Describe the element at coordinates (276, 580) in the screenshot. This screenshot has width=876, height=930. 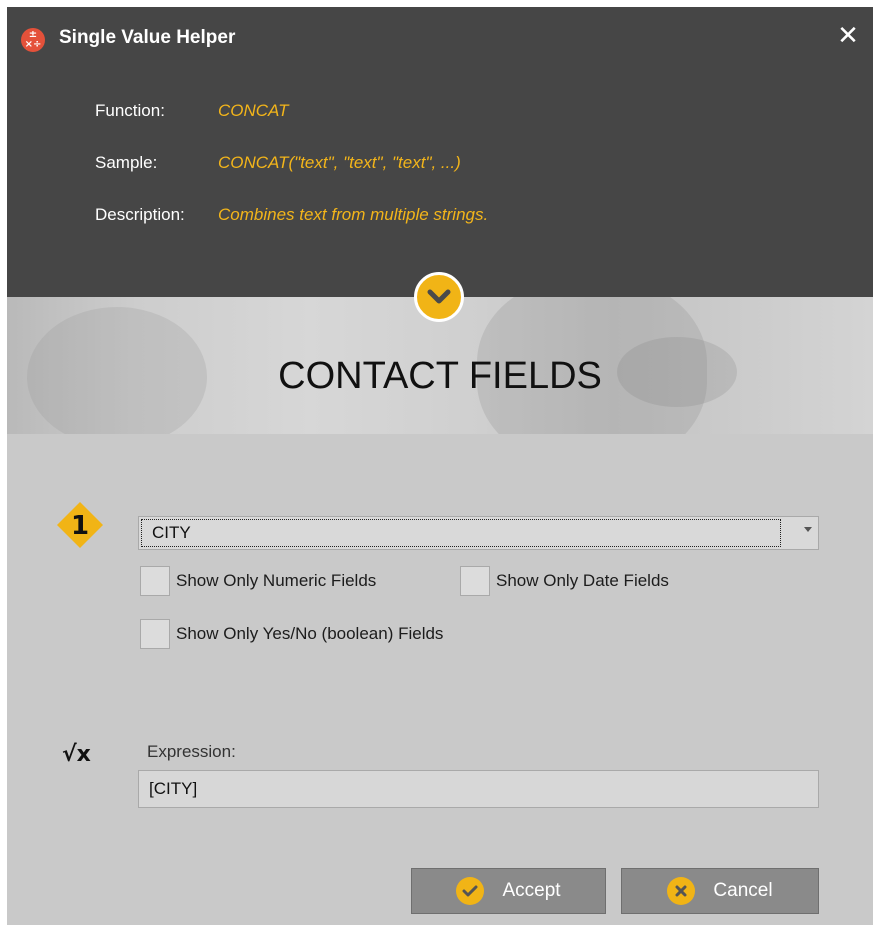
I see `numeric-fields-label: Show Only Numeric Fields` at that location.